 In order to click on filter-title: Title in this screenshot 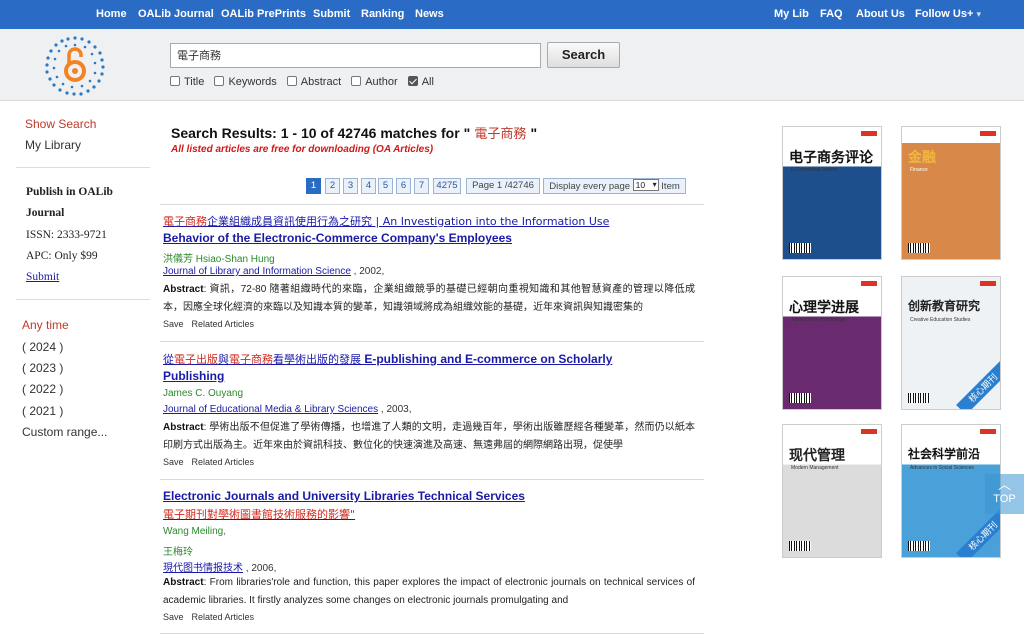, I will do `click(187, 82)`.